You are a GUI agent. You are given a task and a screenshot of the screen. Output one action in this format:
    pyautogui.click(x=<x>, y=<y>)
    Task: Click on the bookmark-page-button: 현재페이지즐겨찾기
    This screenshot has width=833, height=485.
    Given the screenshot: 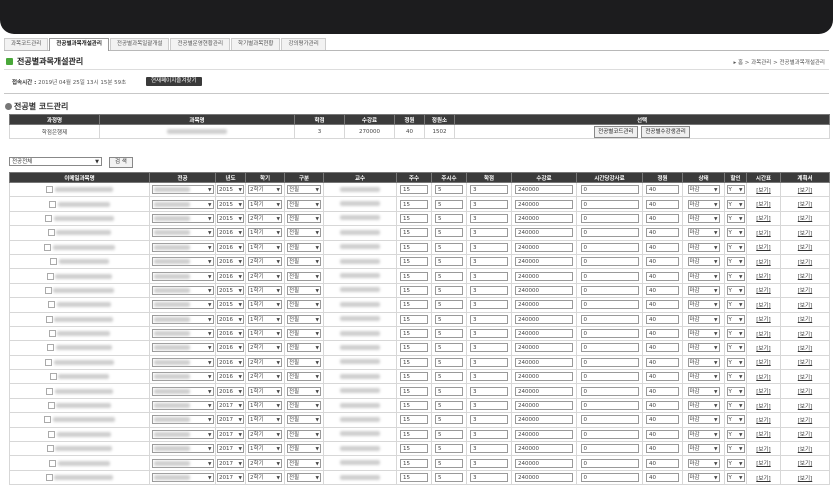 What is the action you would take?
    pyautogui.click(x=174, y=81)
    